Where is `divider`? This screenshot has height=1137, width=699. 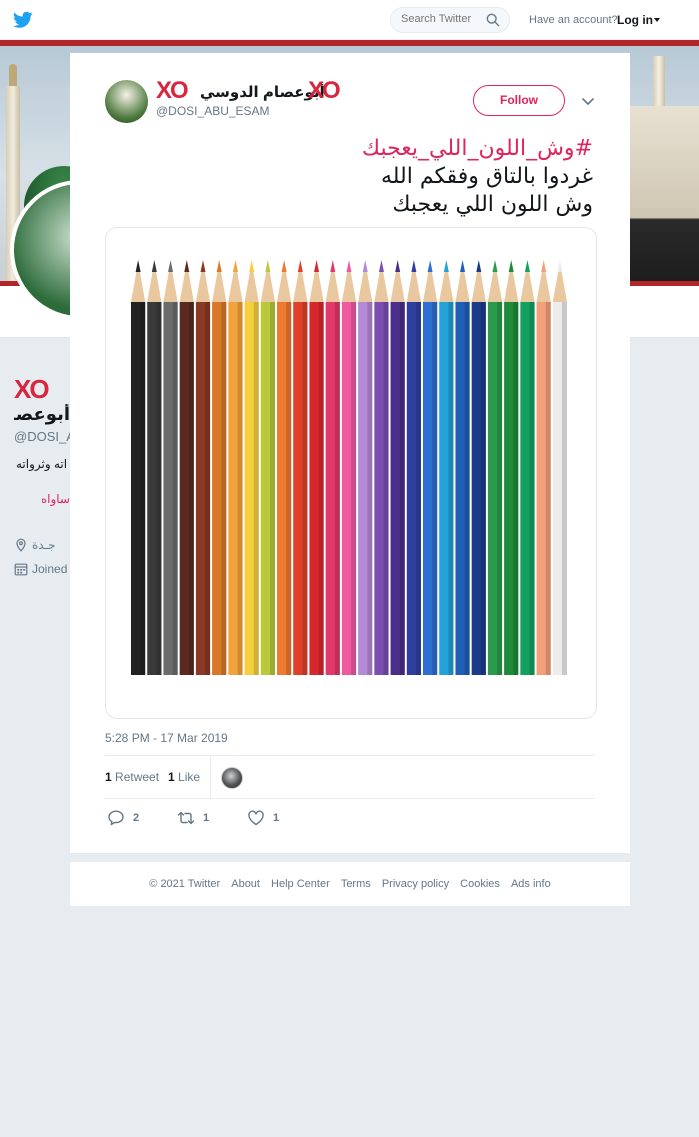 divider is located at coordinates (210, 777).